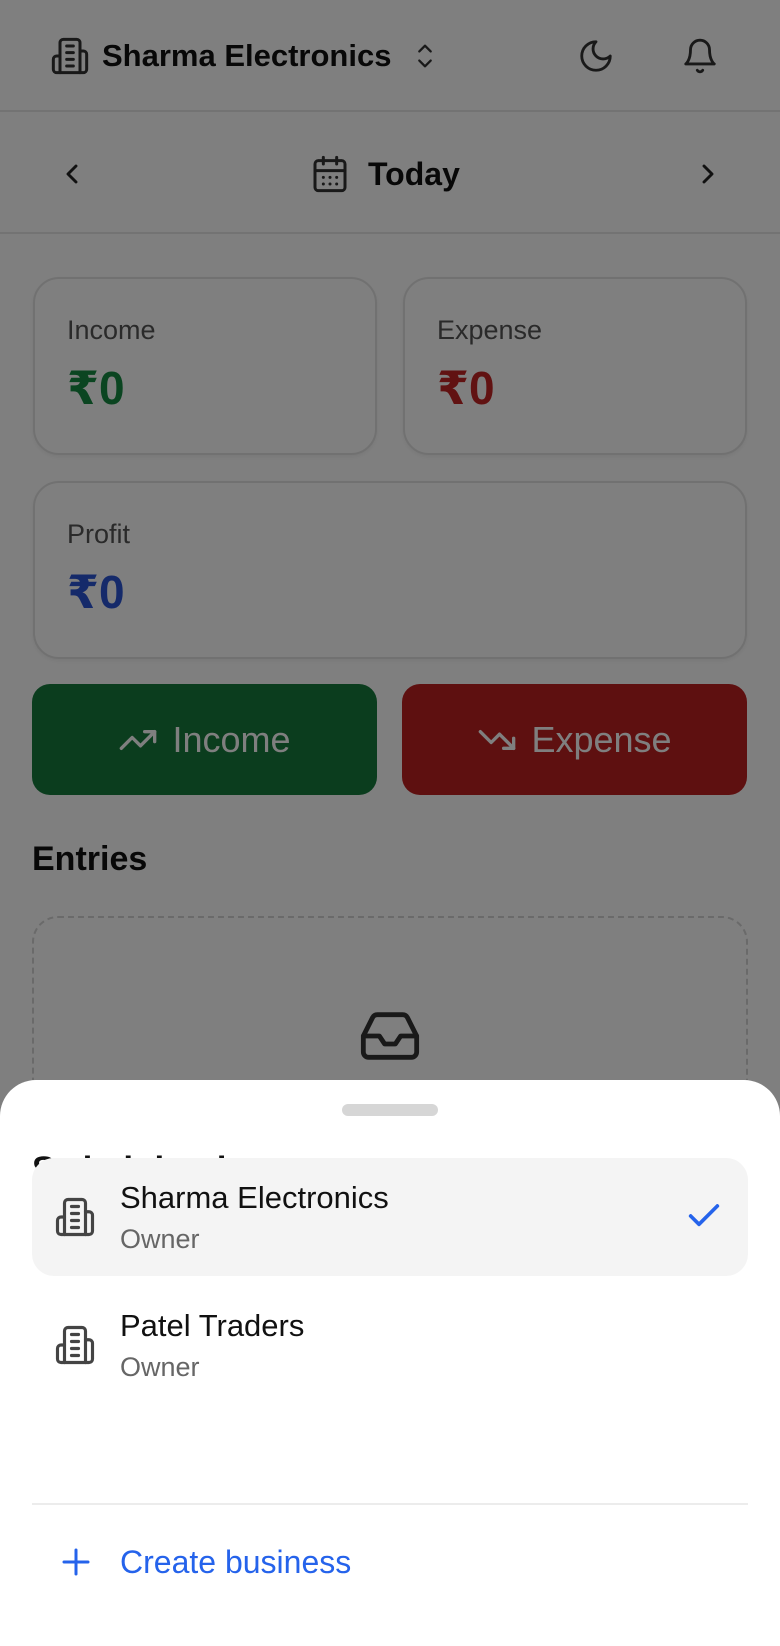 This screenshot has height=1646, width=780. Describe the element at coordinates (390, 1217) in the screenshot. I see `business-option-sharma-electronics: Sharma Electronics Owner` at that location.